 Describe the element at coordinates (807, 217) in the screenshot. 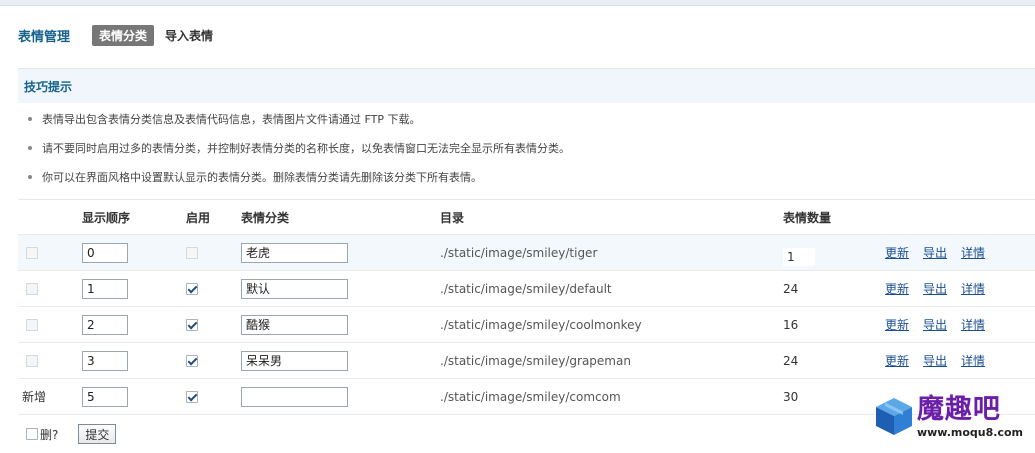

I see `col-header-count: 表情数量` at that location.